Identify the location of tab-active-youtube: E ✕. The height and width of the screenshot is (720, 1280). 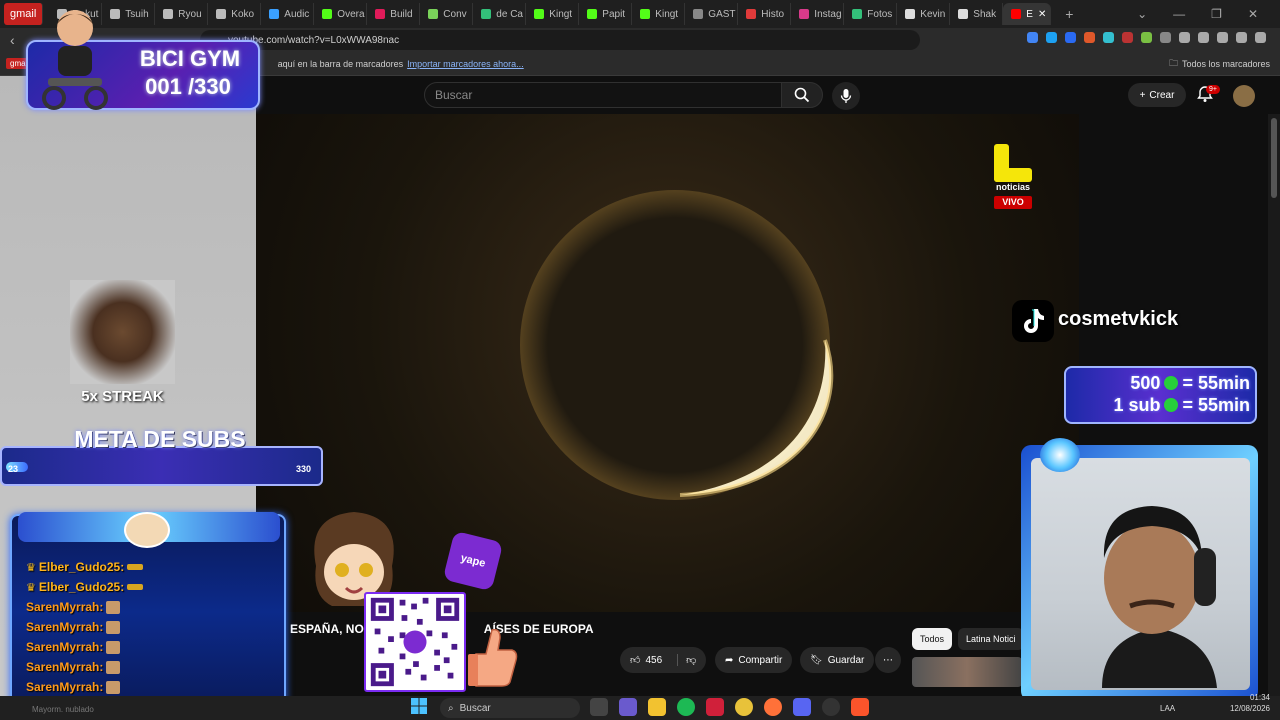
(1027, 14).